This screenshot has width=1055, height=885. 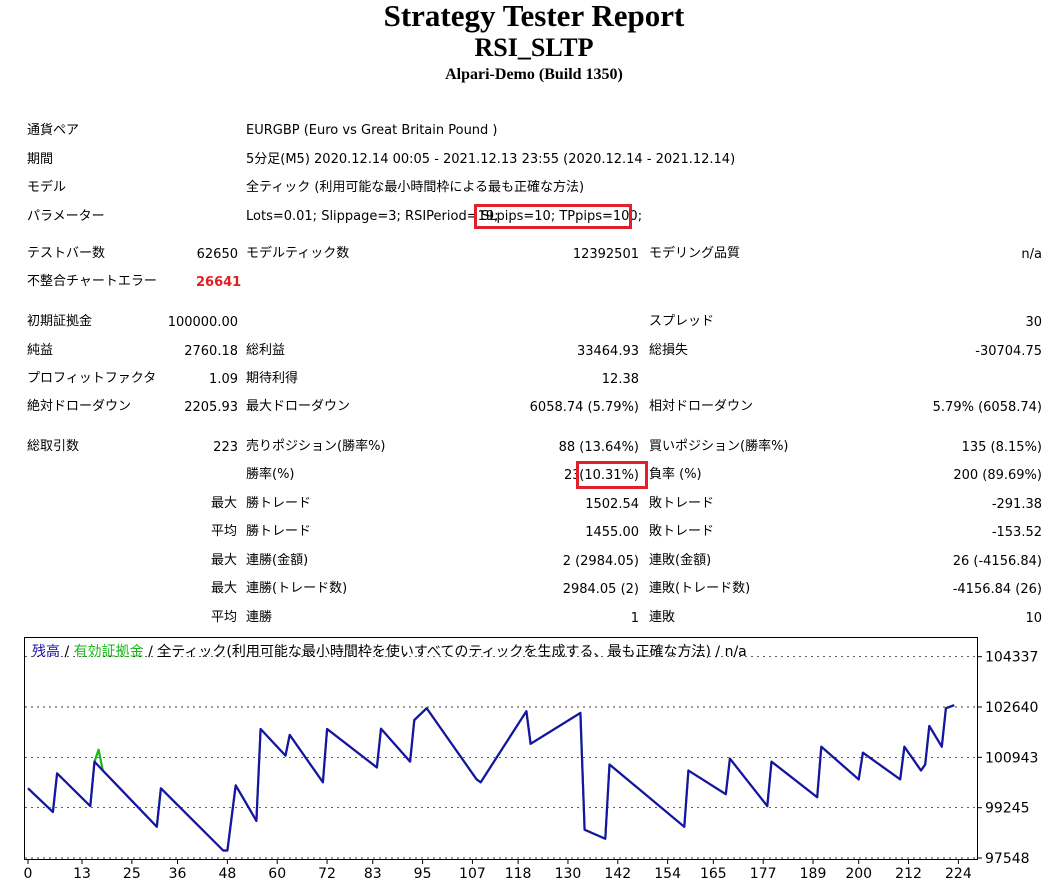 What do you see at coordinates (1007, 809) in the screenshot?
I see `y-tick-label: 99245` at bounding box center [1007, 809].